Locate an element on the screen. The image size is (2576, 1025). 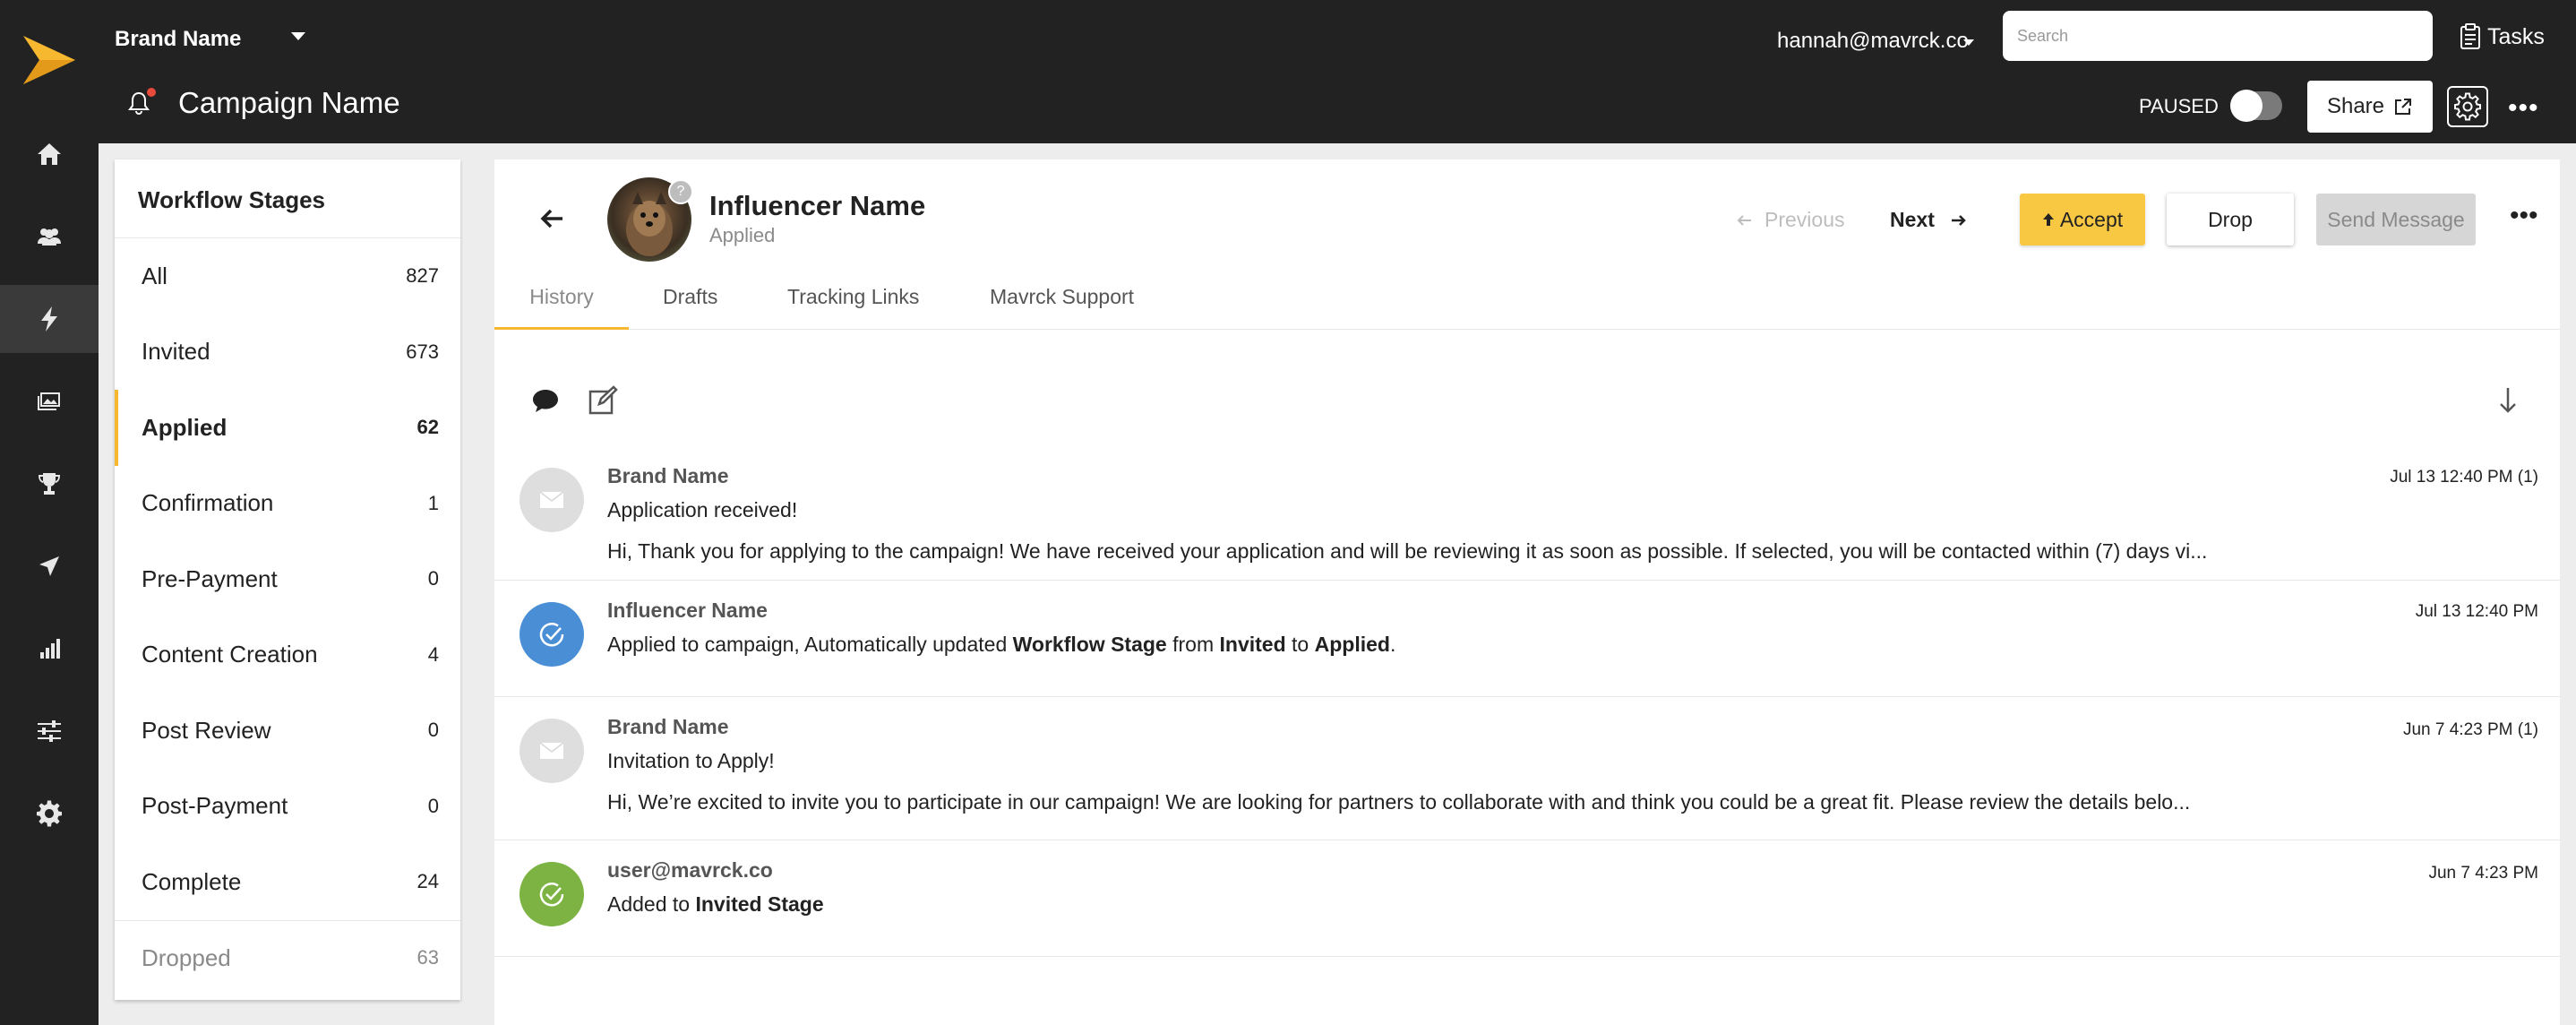
nav-analytics is located at coordinates (49, 649).